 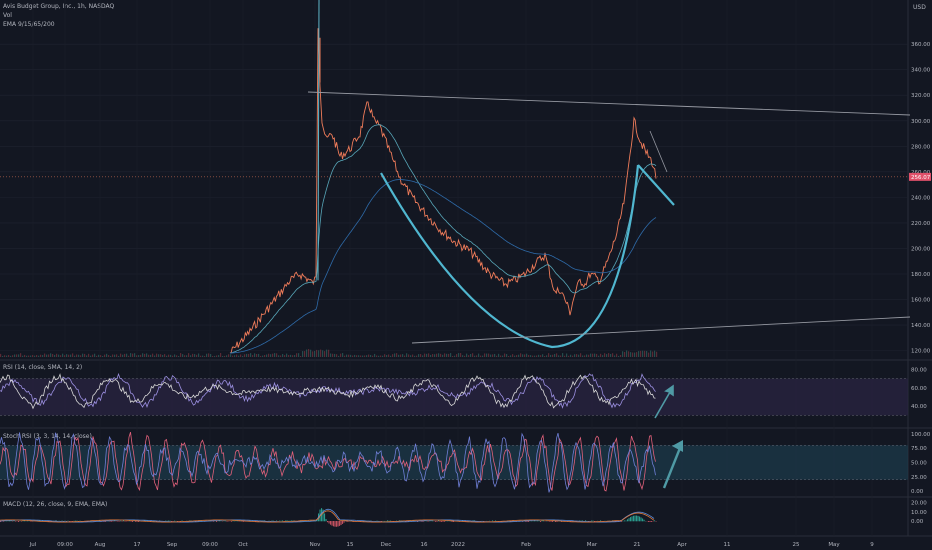 I want to click on oscillator-band, so click(x=454, y=397).